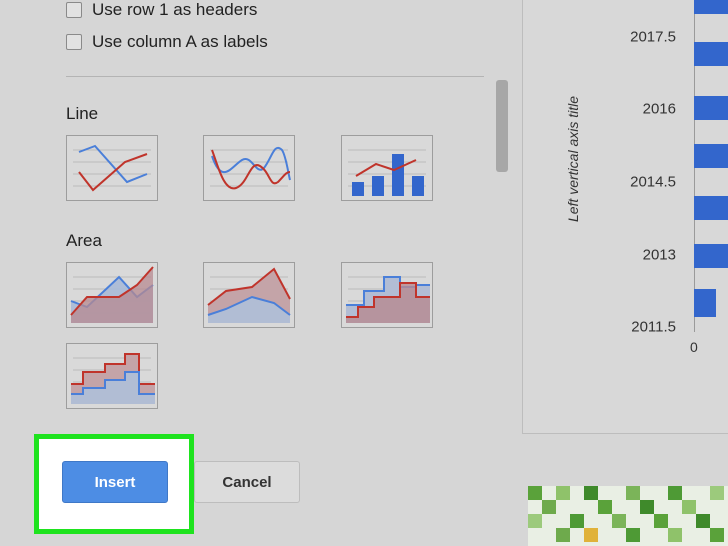 This screenshot has width=728, height=546. I want to click on cancel-button: Cancel, so click(247, 482).